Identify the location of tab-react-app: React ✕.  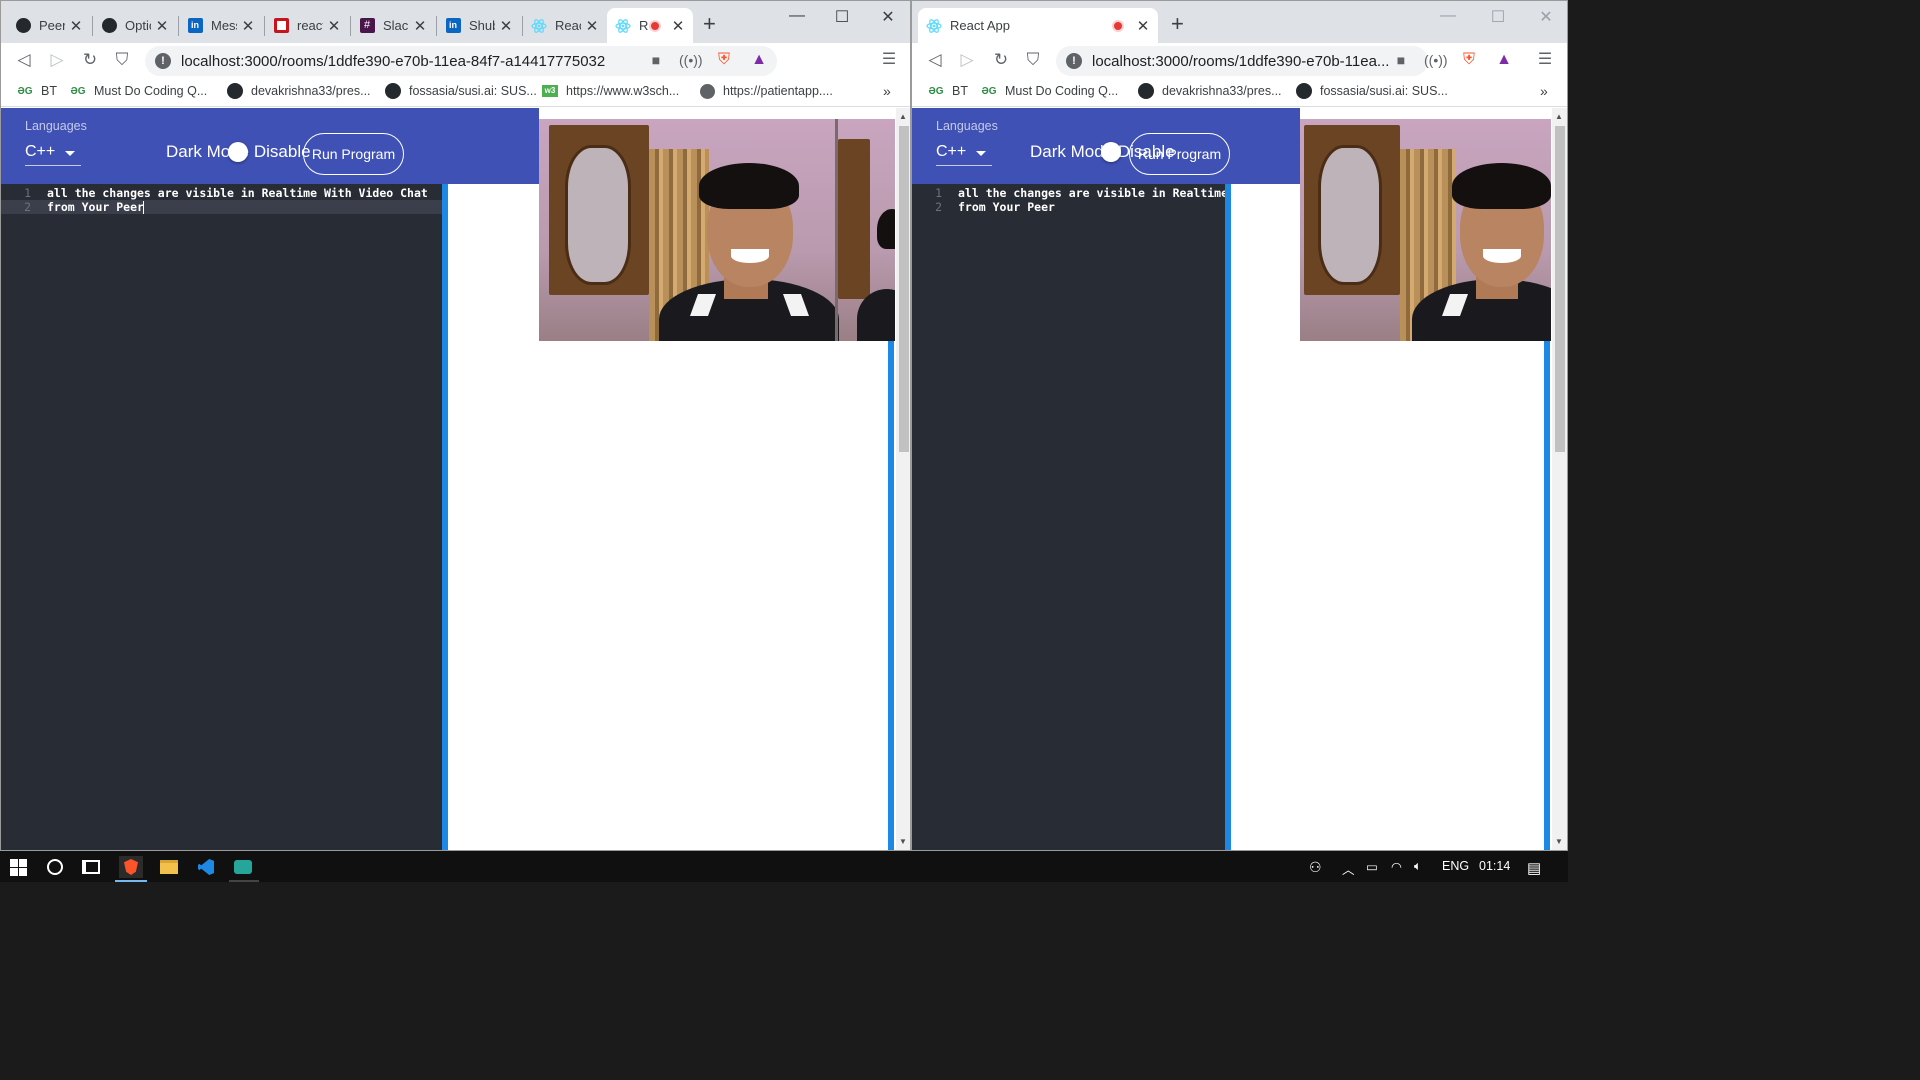
(565, 25).